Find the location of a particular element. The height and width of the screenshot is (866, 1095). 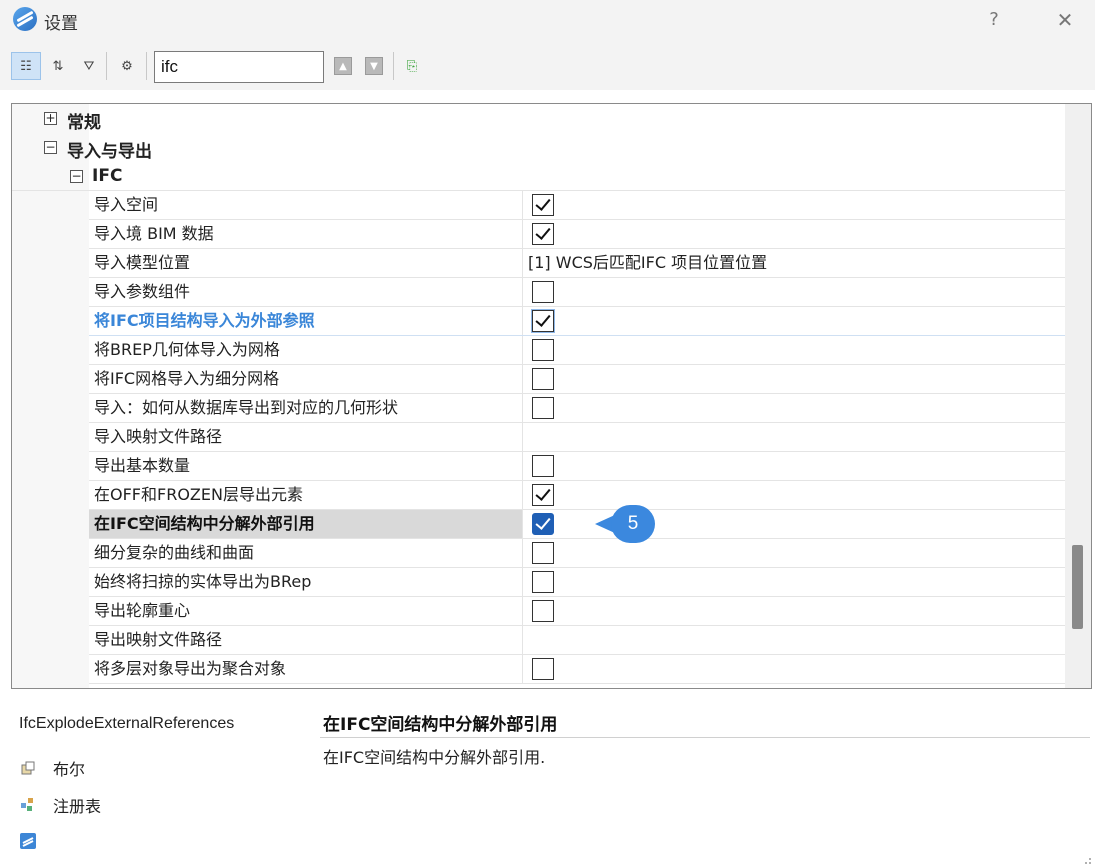

property-row: 将BREP几何体导入为网格 is located at coordinates (577, 350).